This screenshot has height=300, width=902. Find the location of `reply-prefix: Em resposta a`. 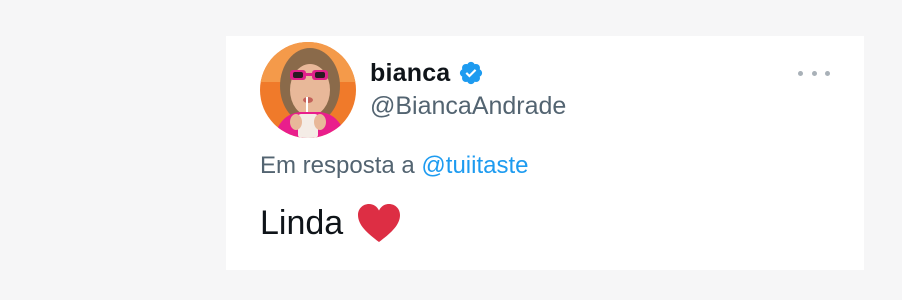

reply-prefix: Em resposta a is located at coordinates (337, 165).